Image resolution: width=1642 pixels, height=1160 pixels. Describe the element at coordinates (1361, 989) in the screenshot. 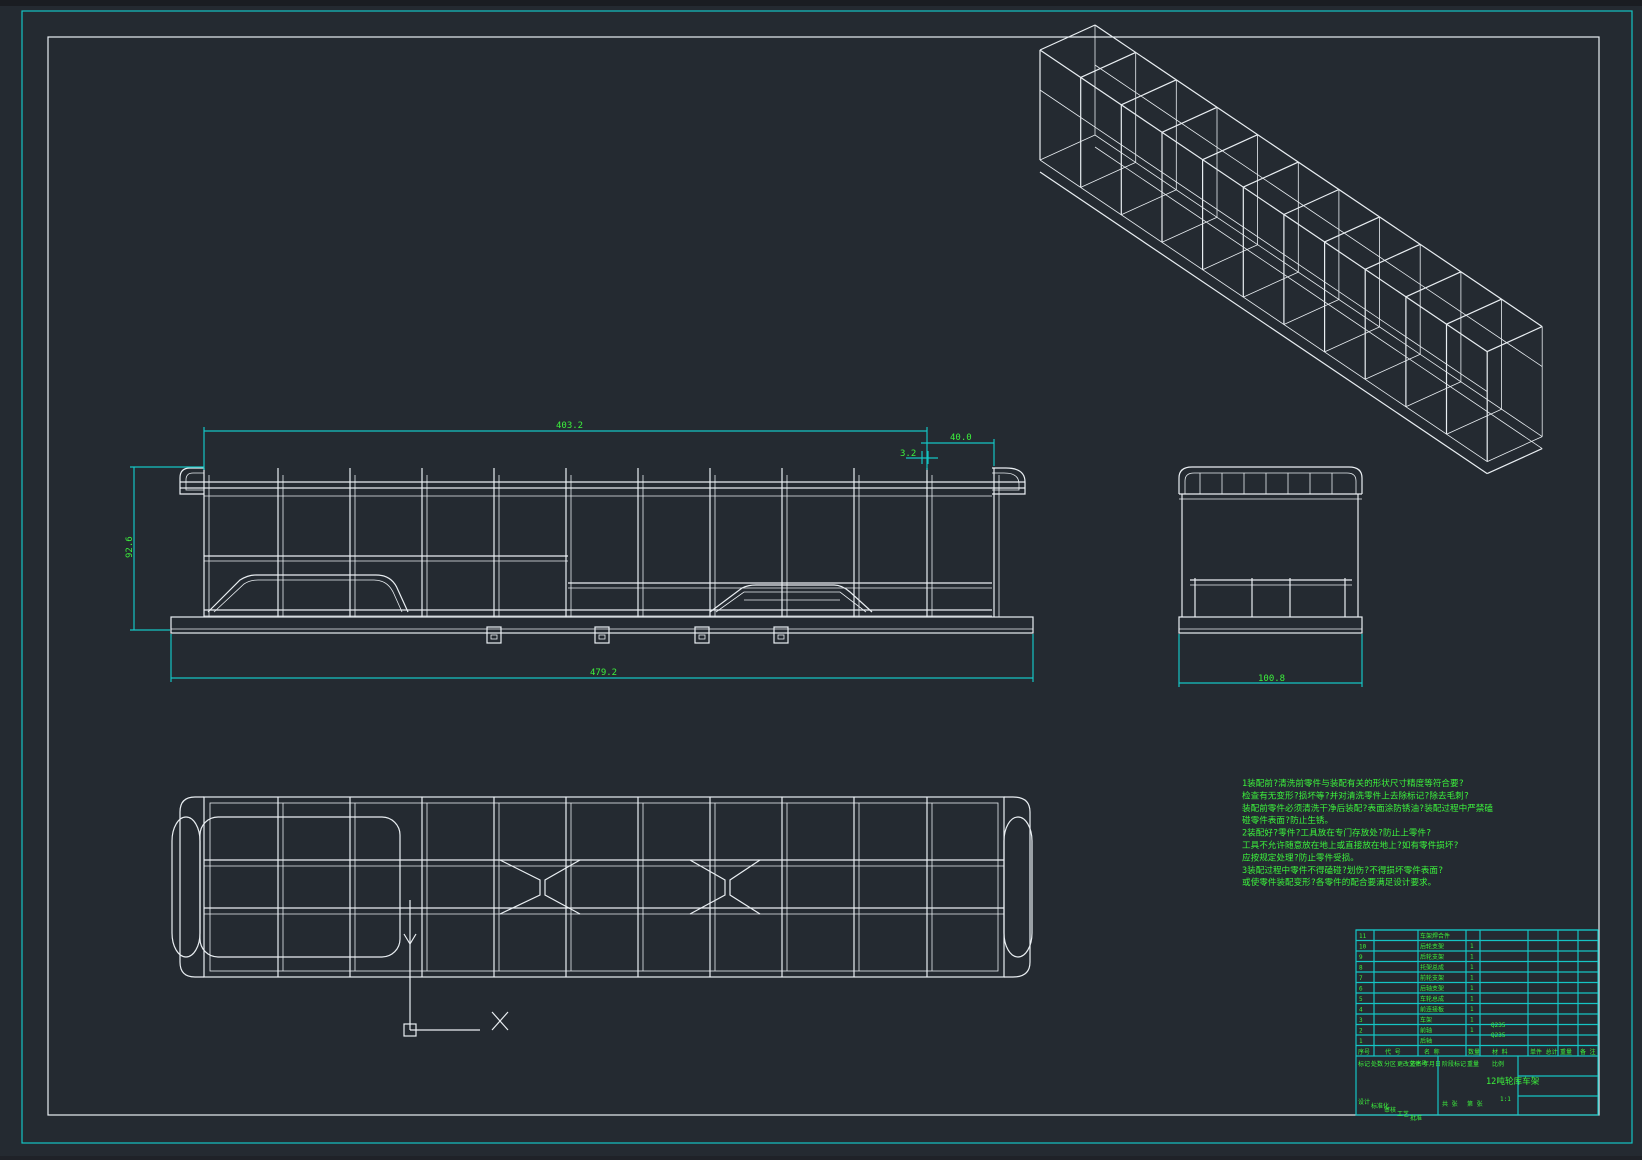

I see `tb-item-no: 6` at that location.